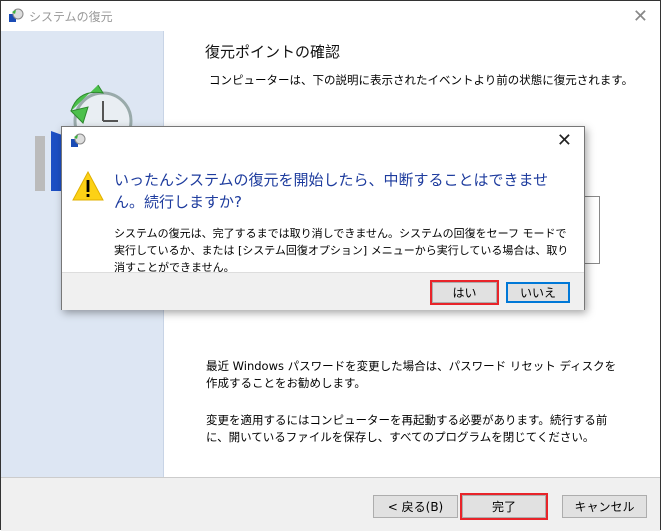 This screenshot has width=661, height=531. Describe the element at coordinates (464, 292) in the screenshot. I see `yes-button: はい` at that location.